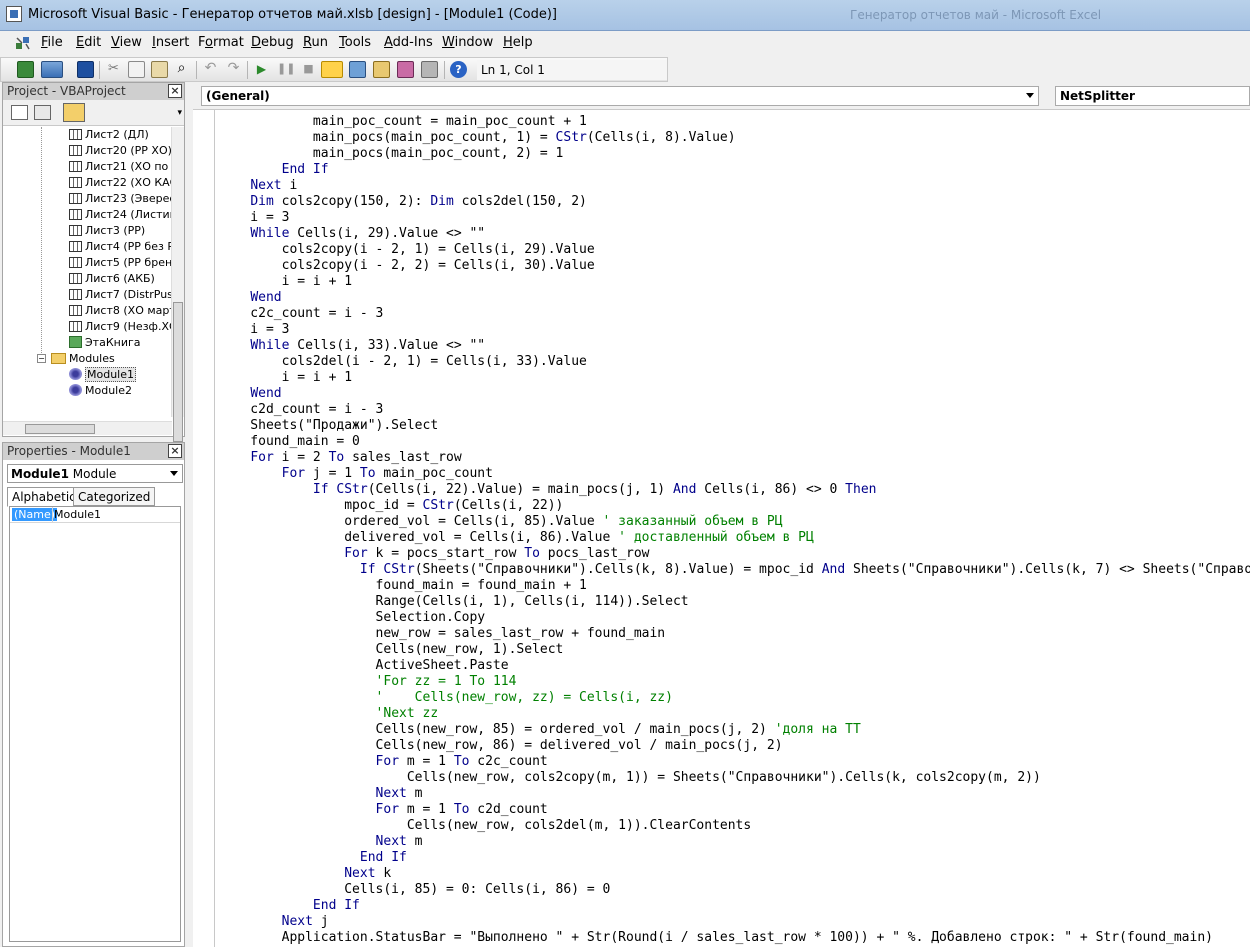 The image size is (1250, 947). What do you see at coordinates (734, 874) in the screenshot?
I see `code-line: Next k` at bounding box center [734, 874].